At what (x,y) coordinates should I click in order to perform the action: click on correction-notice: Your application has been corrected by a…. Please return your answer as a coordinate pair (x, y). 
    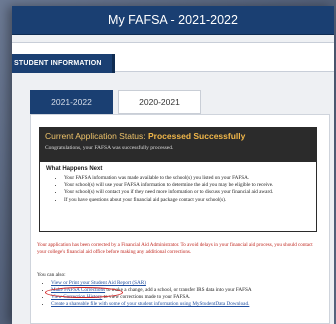
    Looking at the image, I should click on (175, 248).